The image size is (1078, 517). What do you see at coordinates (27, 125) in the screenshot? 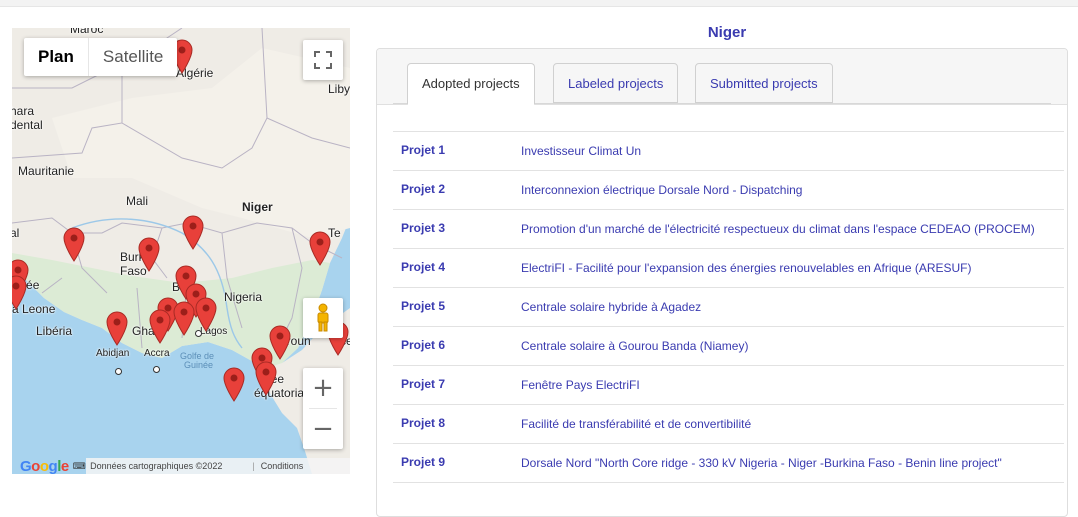
I see `map-label-occidental: dental` at bounding box center [27, 125].